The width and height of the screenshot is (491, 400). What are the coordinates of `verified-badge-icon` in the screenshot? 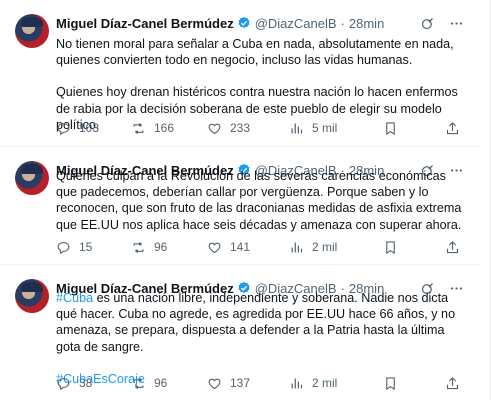 It's located at (244, 22).